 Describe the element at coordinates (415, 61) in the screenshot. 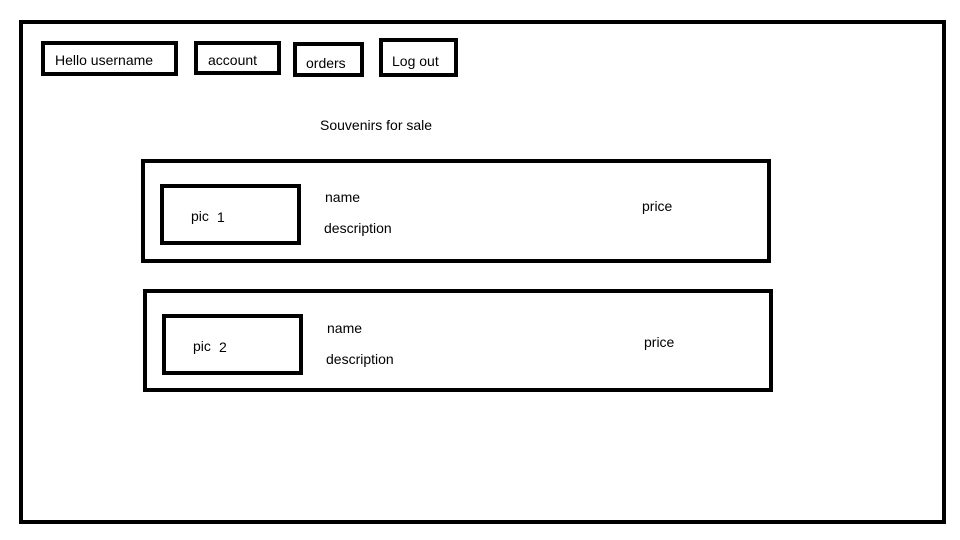

I see `logout-button-label: Log out` at that location.